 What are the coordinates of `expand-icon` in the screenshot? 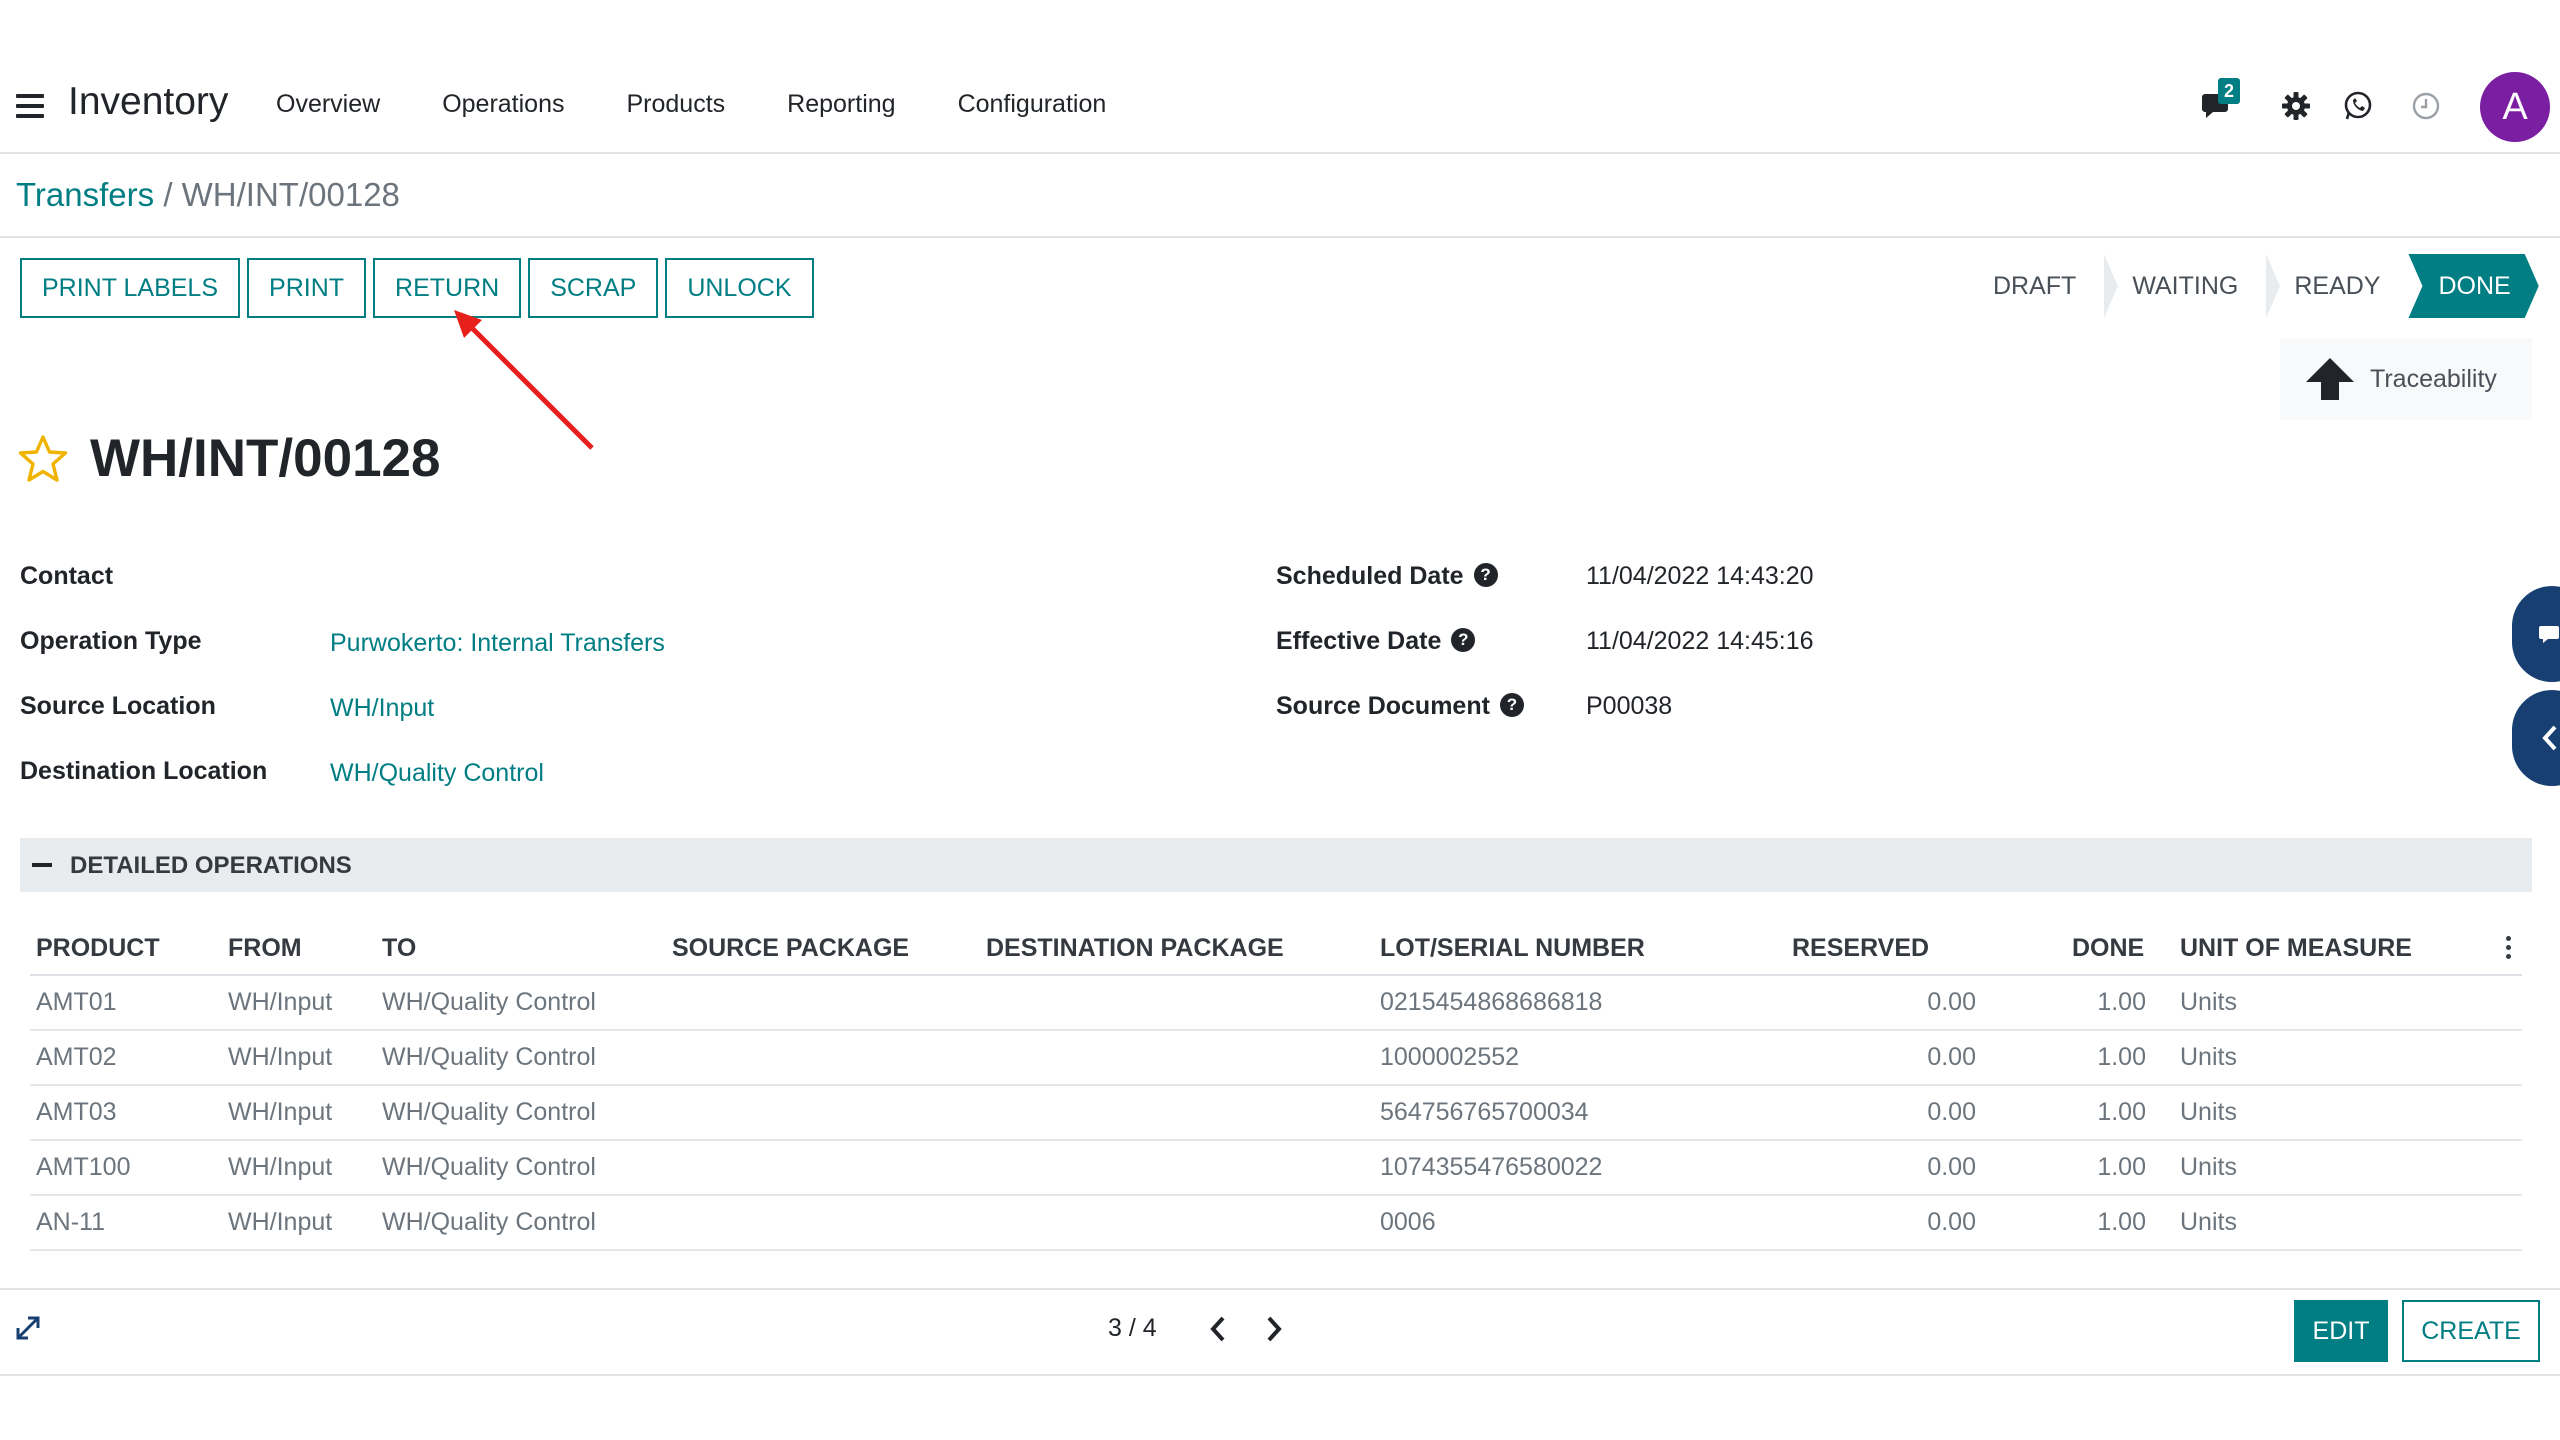 It's located at (28, 1330).